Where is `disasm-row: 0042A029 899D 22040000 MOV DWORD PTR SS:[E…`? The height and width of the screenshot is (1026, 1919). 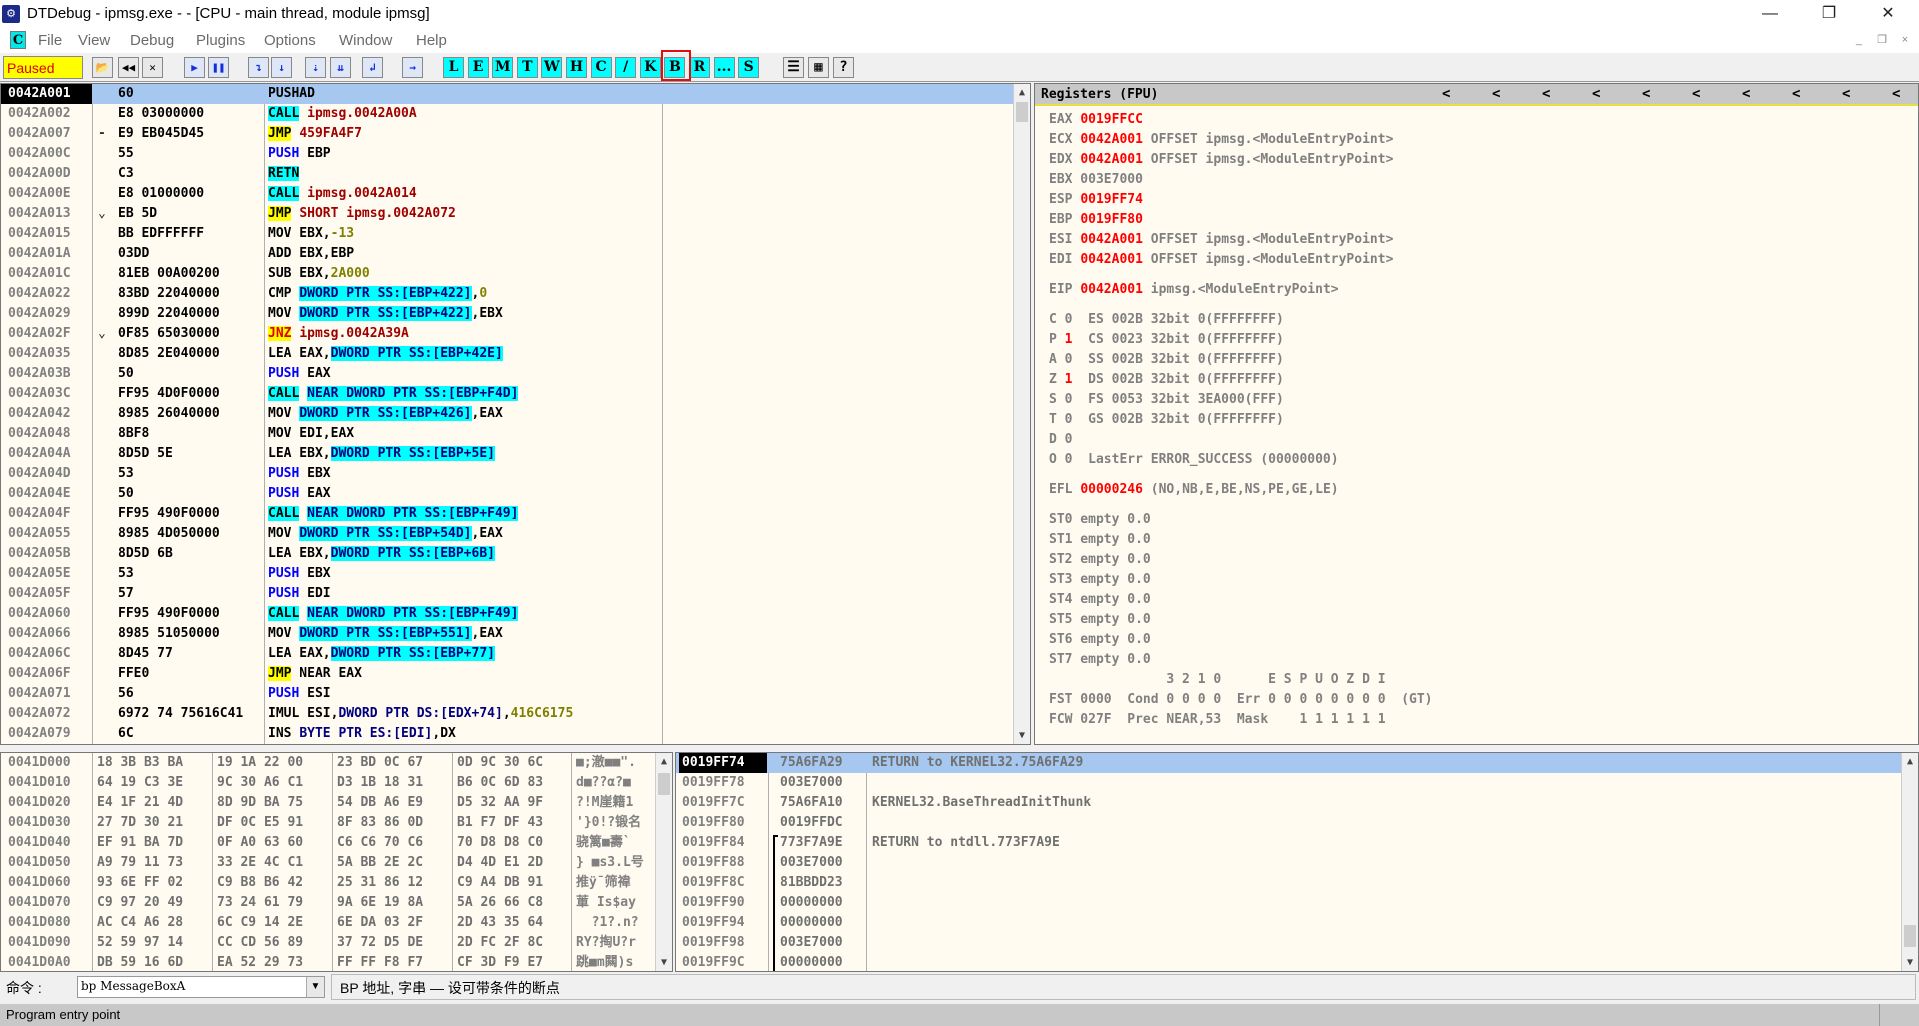
disasm-row: 0042A029 899D 22040000 MOV DWORD PTR SS:[E… is located at coordinates (507, 314).